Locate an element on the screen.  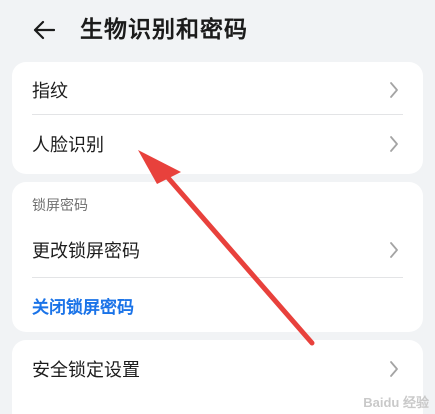
face-recognition-row: 人脸识别 is located at coordinates (217, 146).